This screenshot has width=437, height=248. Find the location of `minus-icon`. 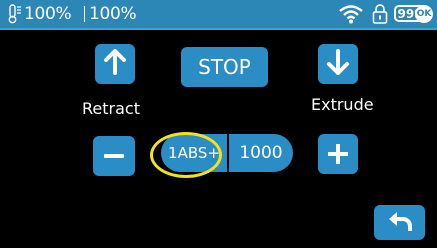

minus-icon is located at coordinates (114, 156).